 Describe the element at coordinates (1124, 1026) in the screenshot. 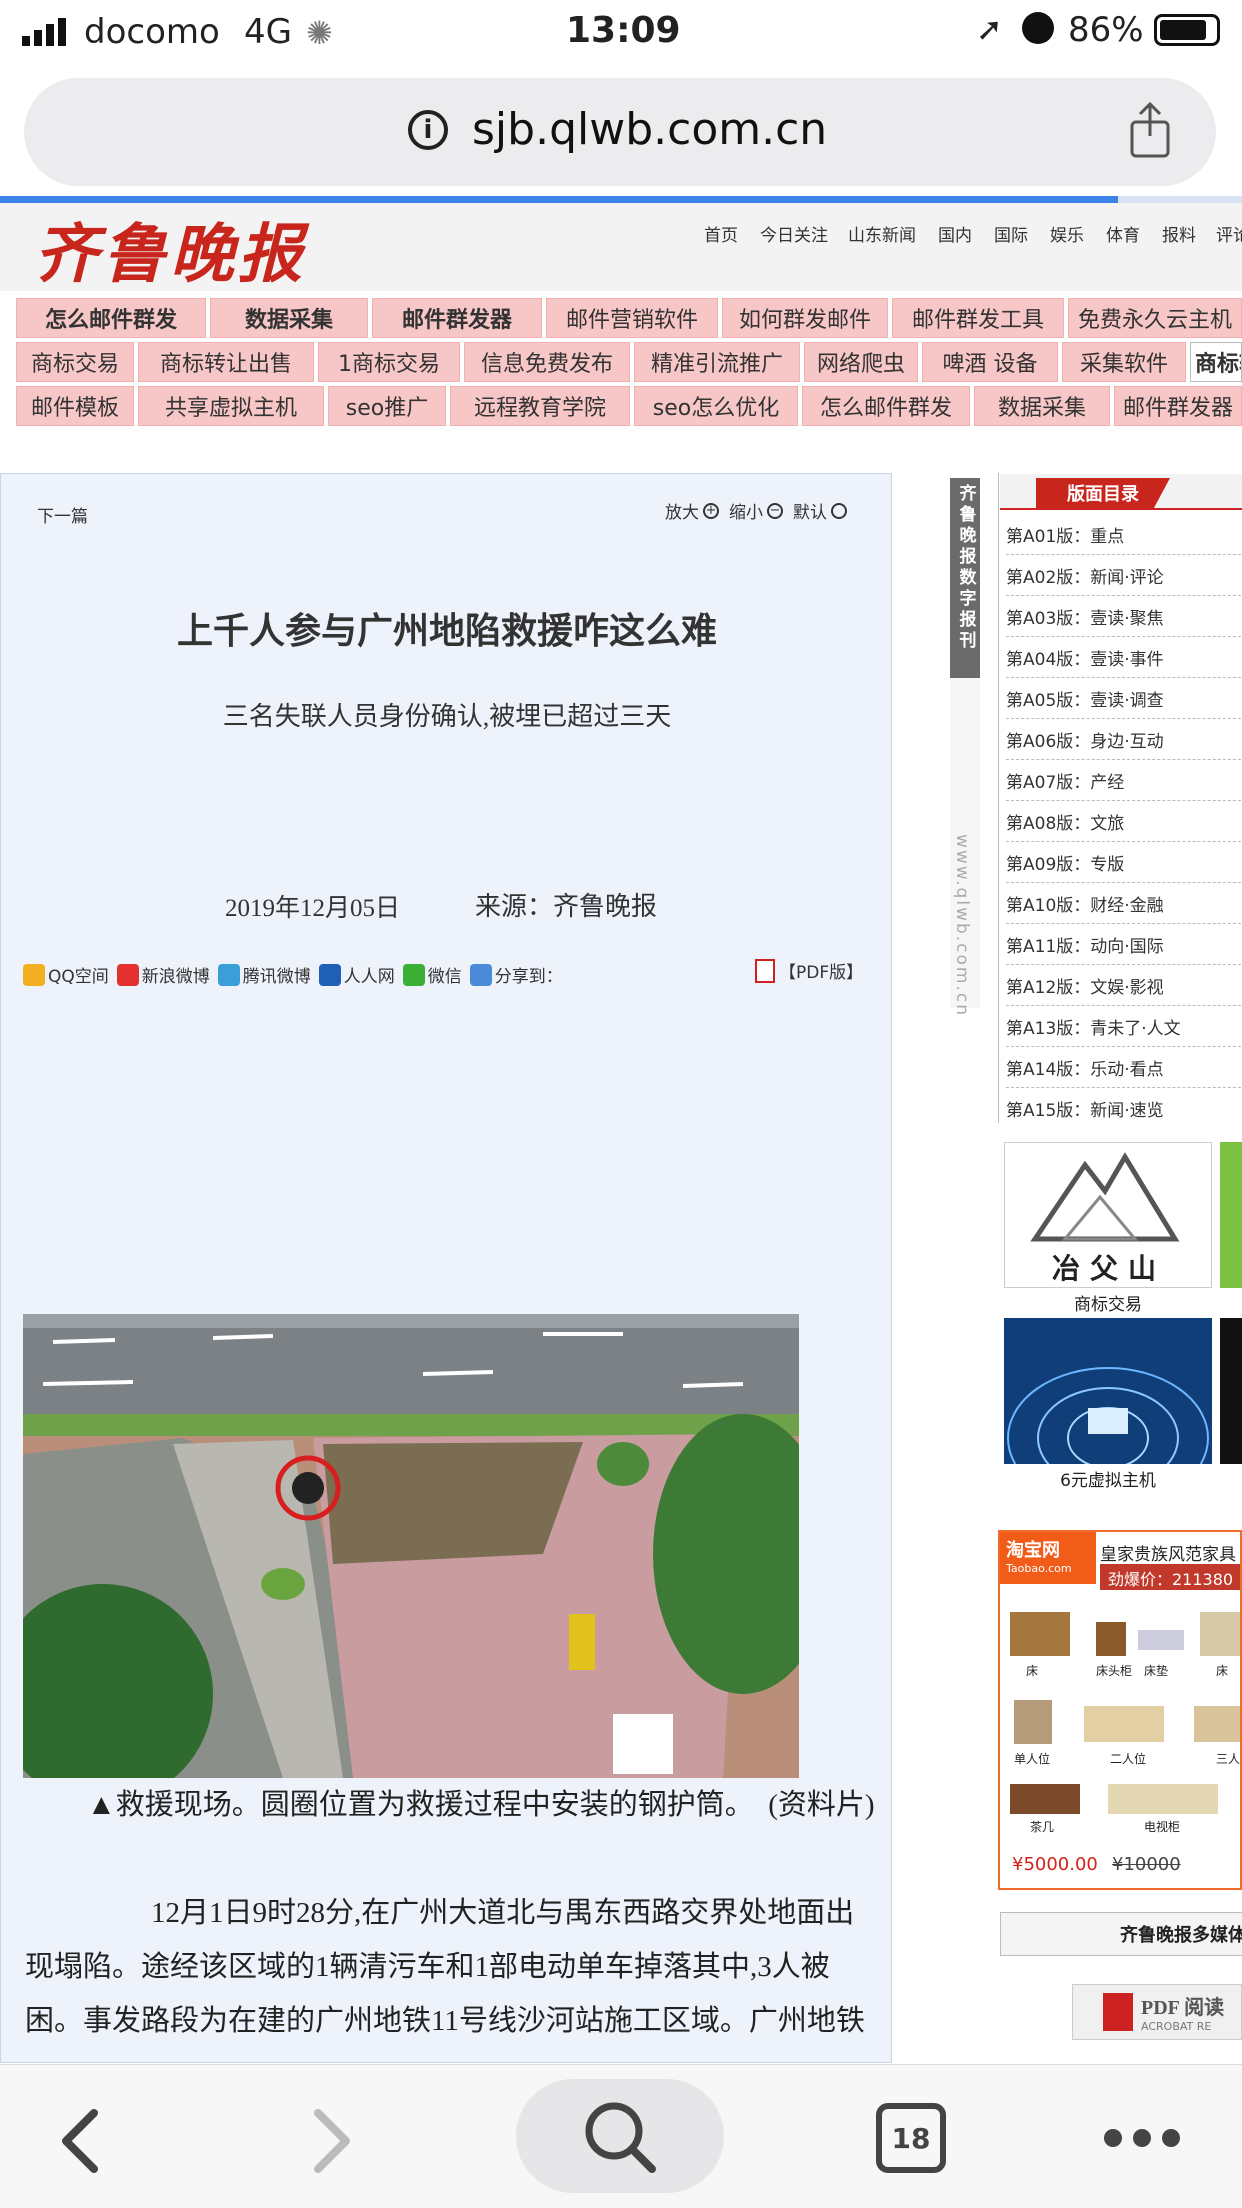

I see `toc-item: 第A13版：青未了·人文` at that location.